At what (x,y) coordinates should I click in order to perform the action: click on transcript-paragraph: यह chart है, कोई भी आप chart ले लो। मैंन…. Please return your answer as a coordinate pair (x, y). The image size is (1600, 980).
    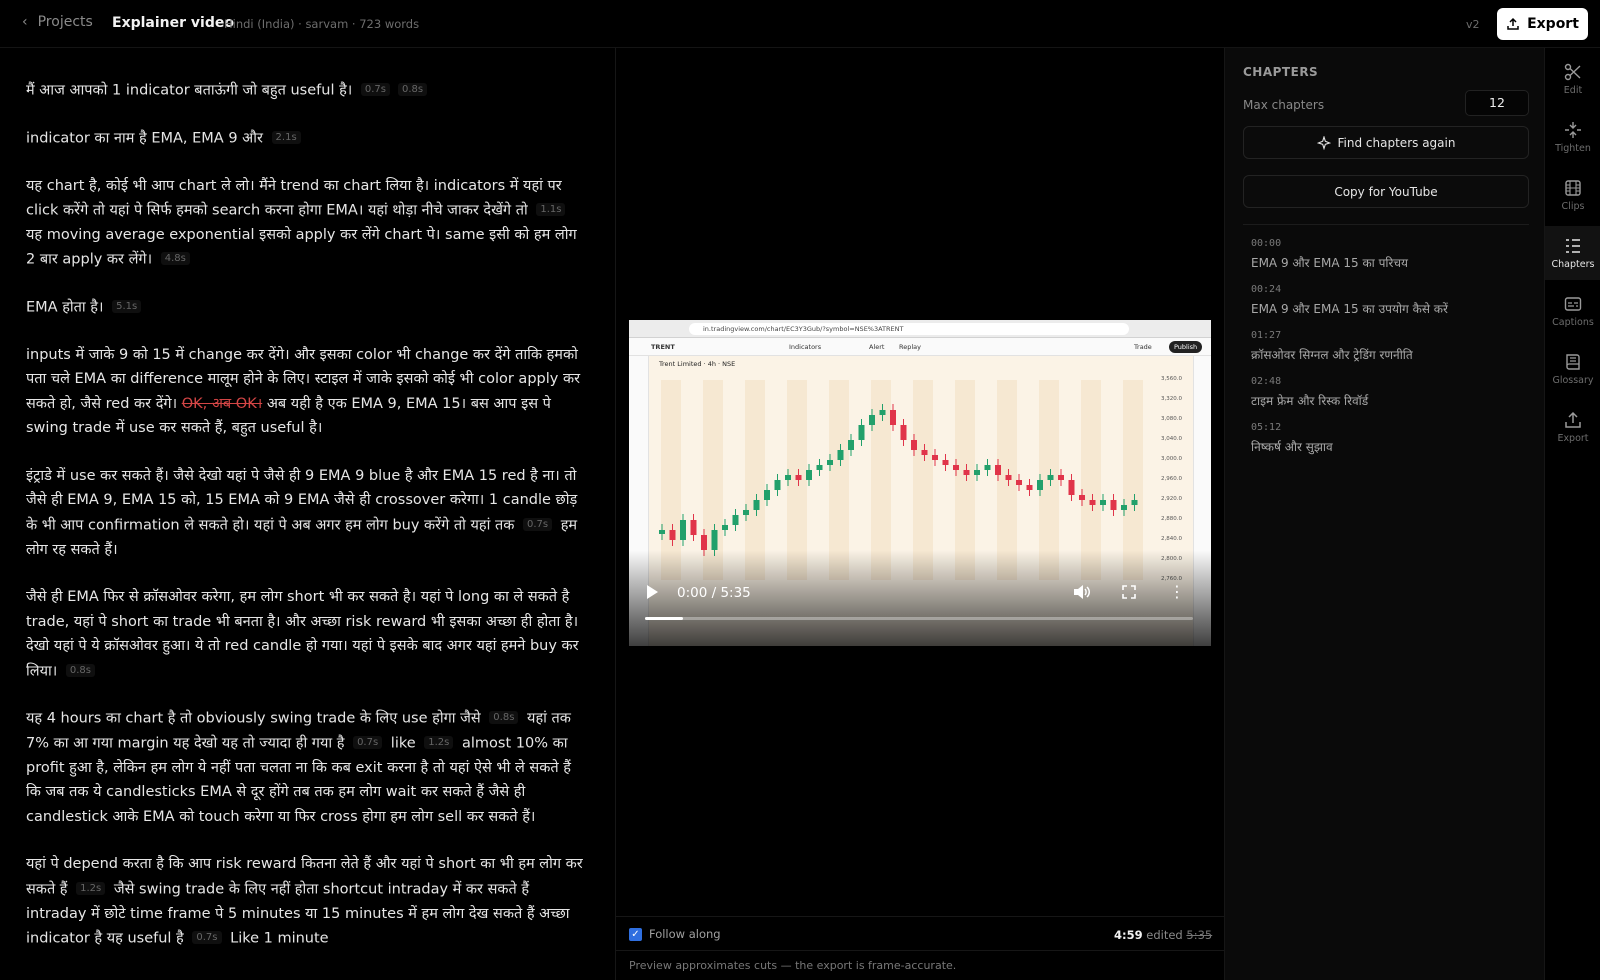
    Looking at the image, I should click on (307, 223).